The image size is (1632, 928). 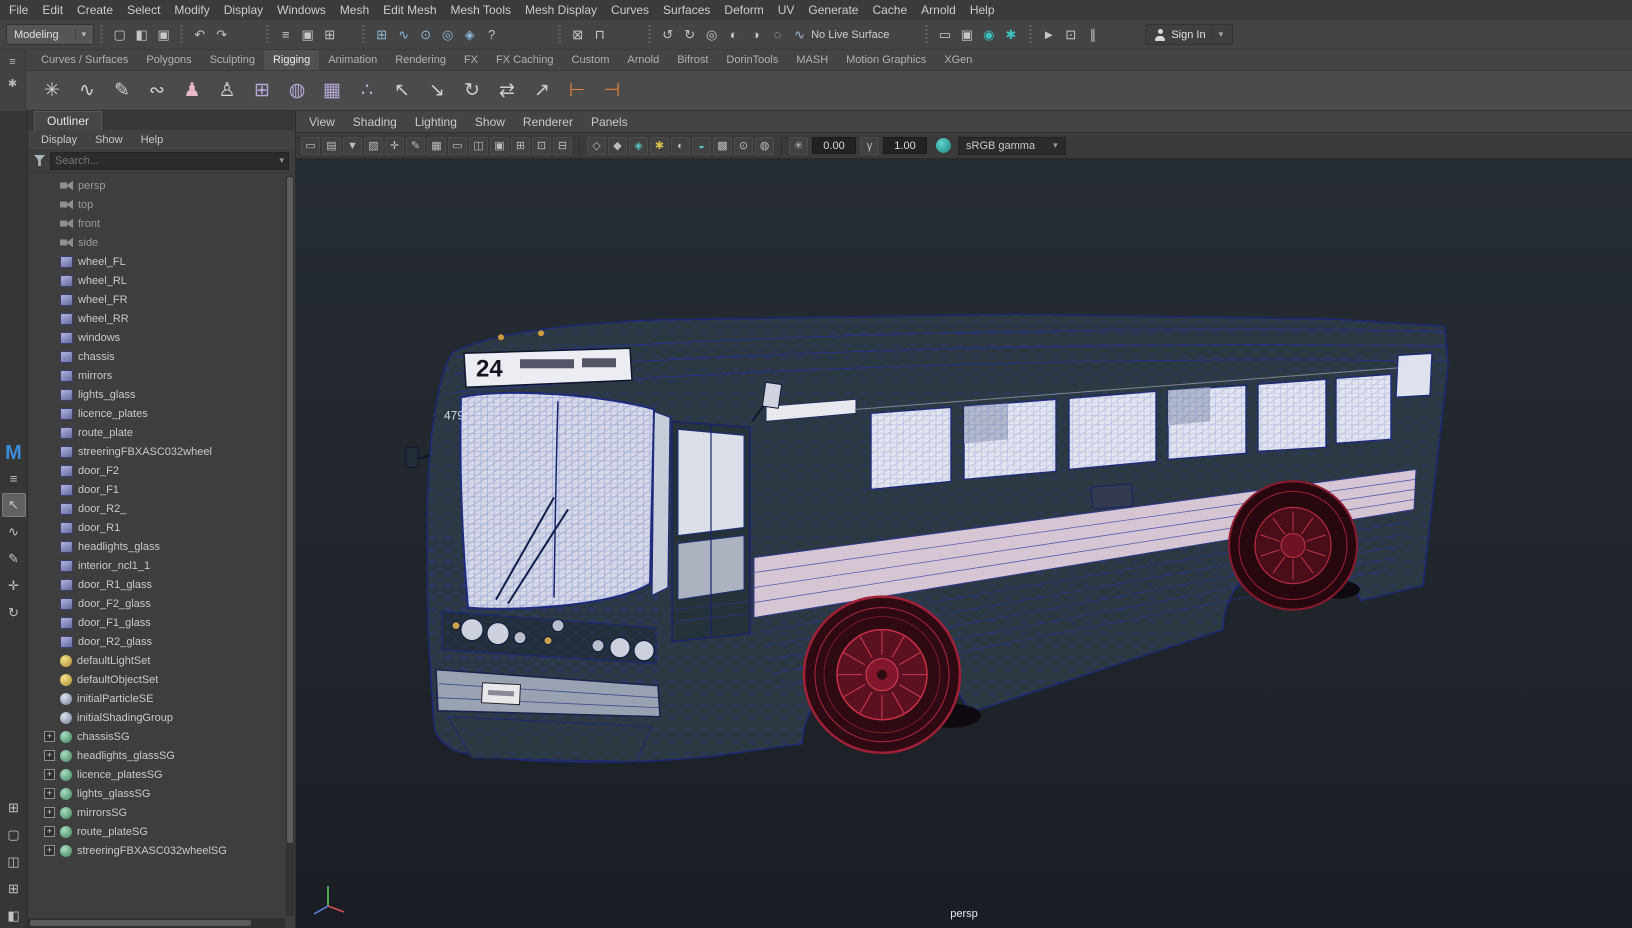 What do you see at coordinates (14, 478) in the screenshot?
I see `toolbox-menu-icon: ≡` at bounding box center [14, 478].